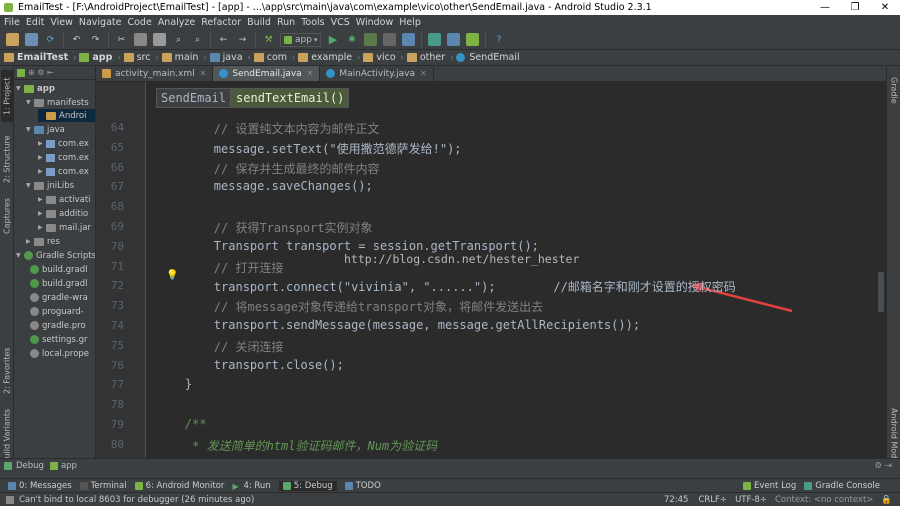  I want to click on make-project-icon: ⚒, so click(268, 39).